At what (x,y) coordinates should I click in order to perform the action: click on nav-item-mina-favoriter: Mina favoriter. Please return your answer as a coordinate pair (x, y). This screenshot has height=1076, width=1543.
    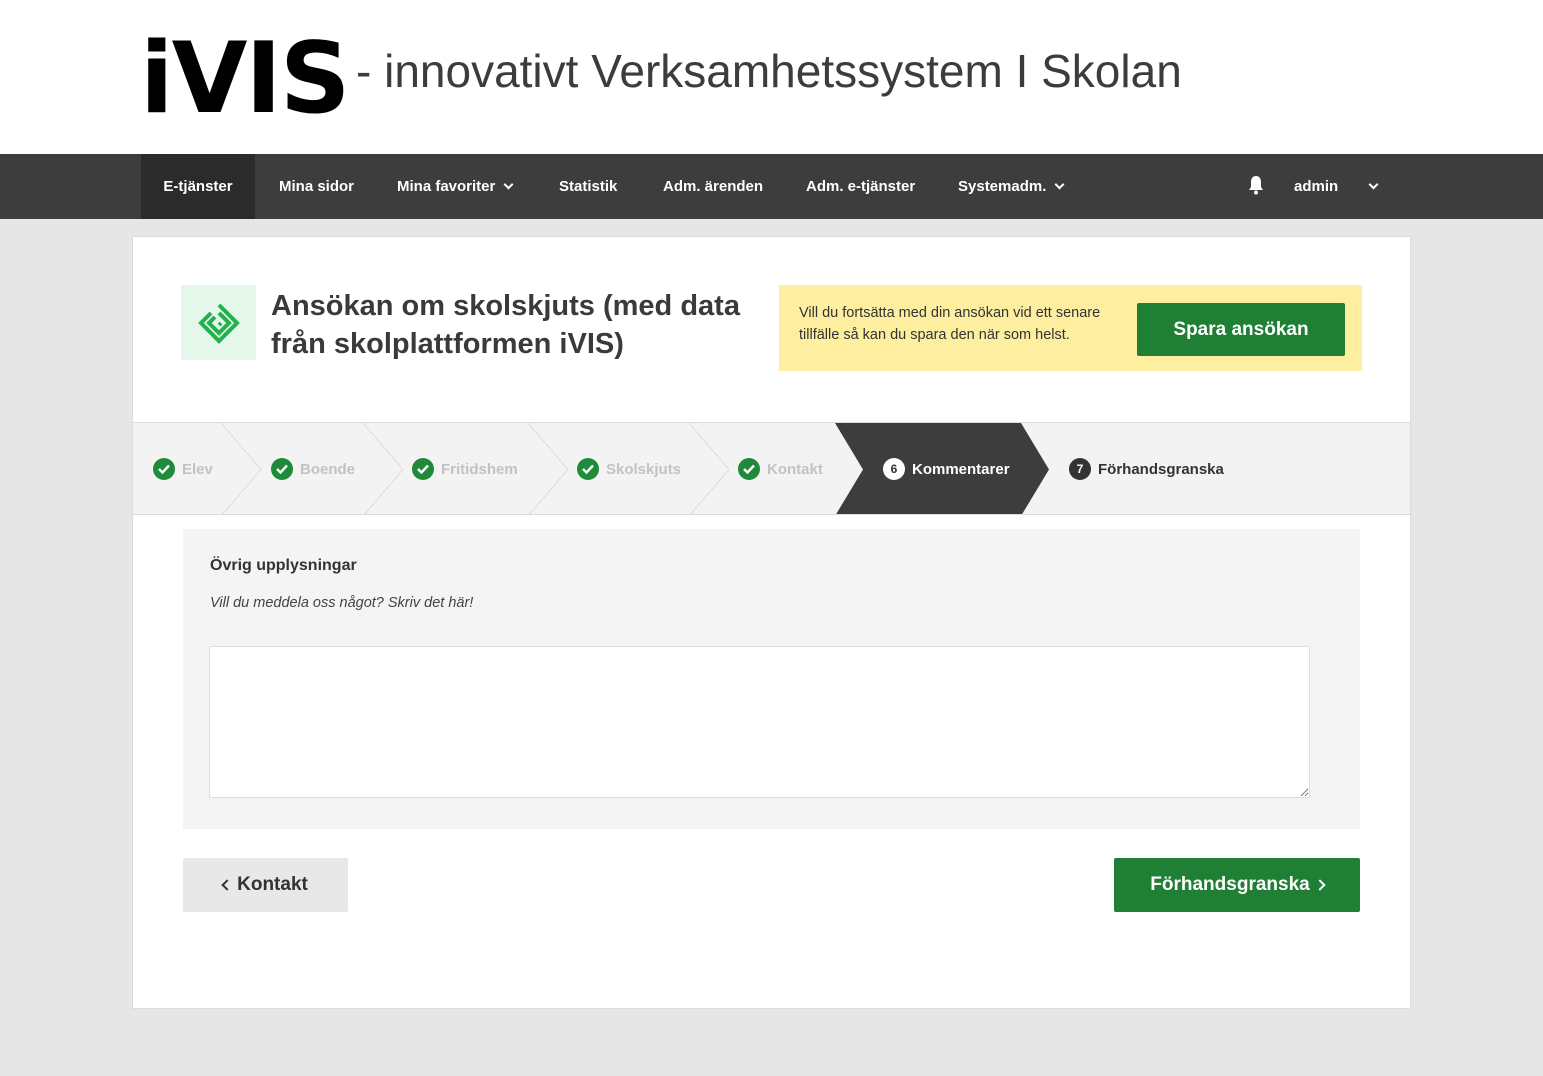
    Looking at the image, I should click on (455, 186).